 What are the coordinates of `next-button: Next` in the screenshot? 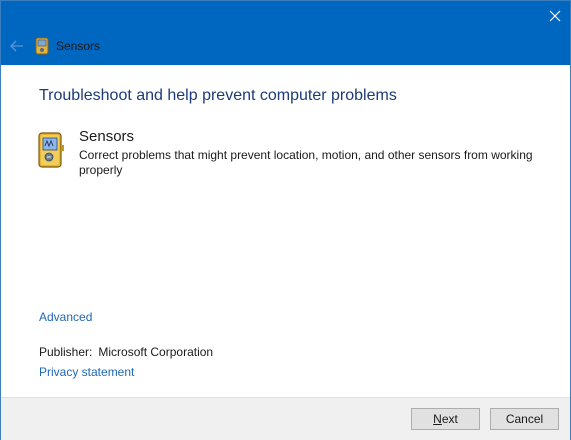 It's located at (445, 419).